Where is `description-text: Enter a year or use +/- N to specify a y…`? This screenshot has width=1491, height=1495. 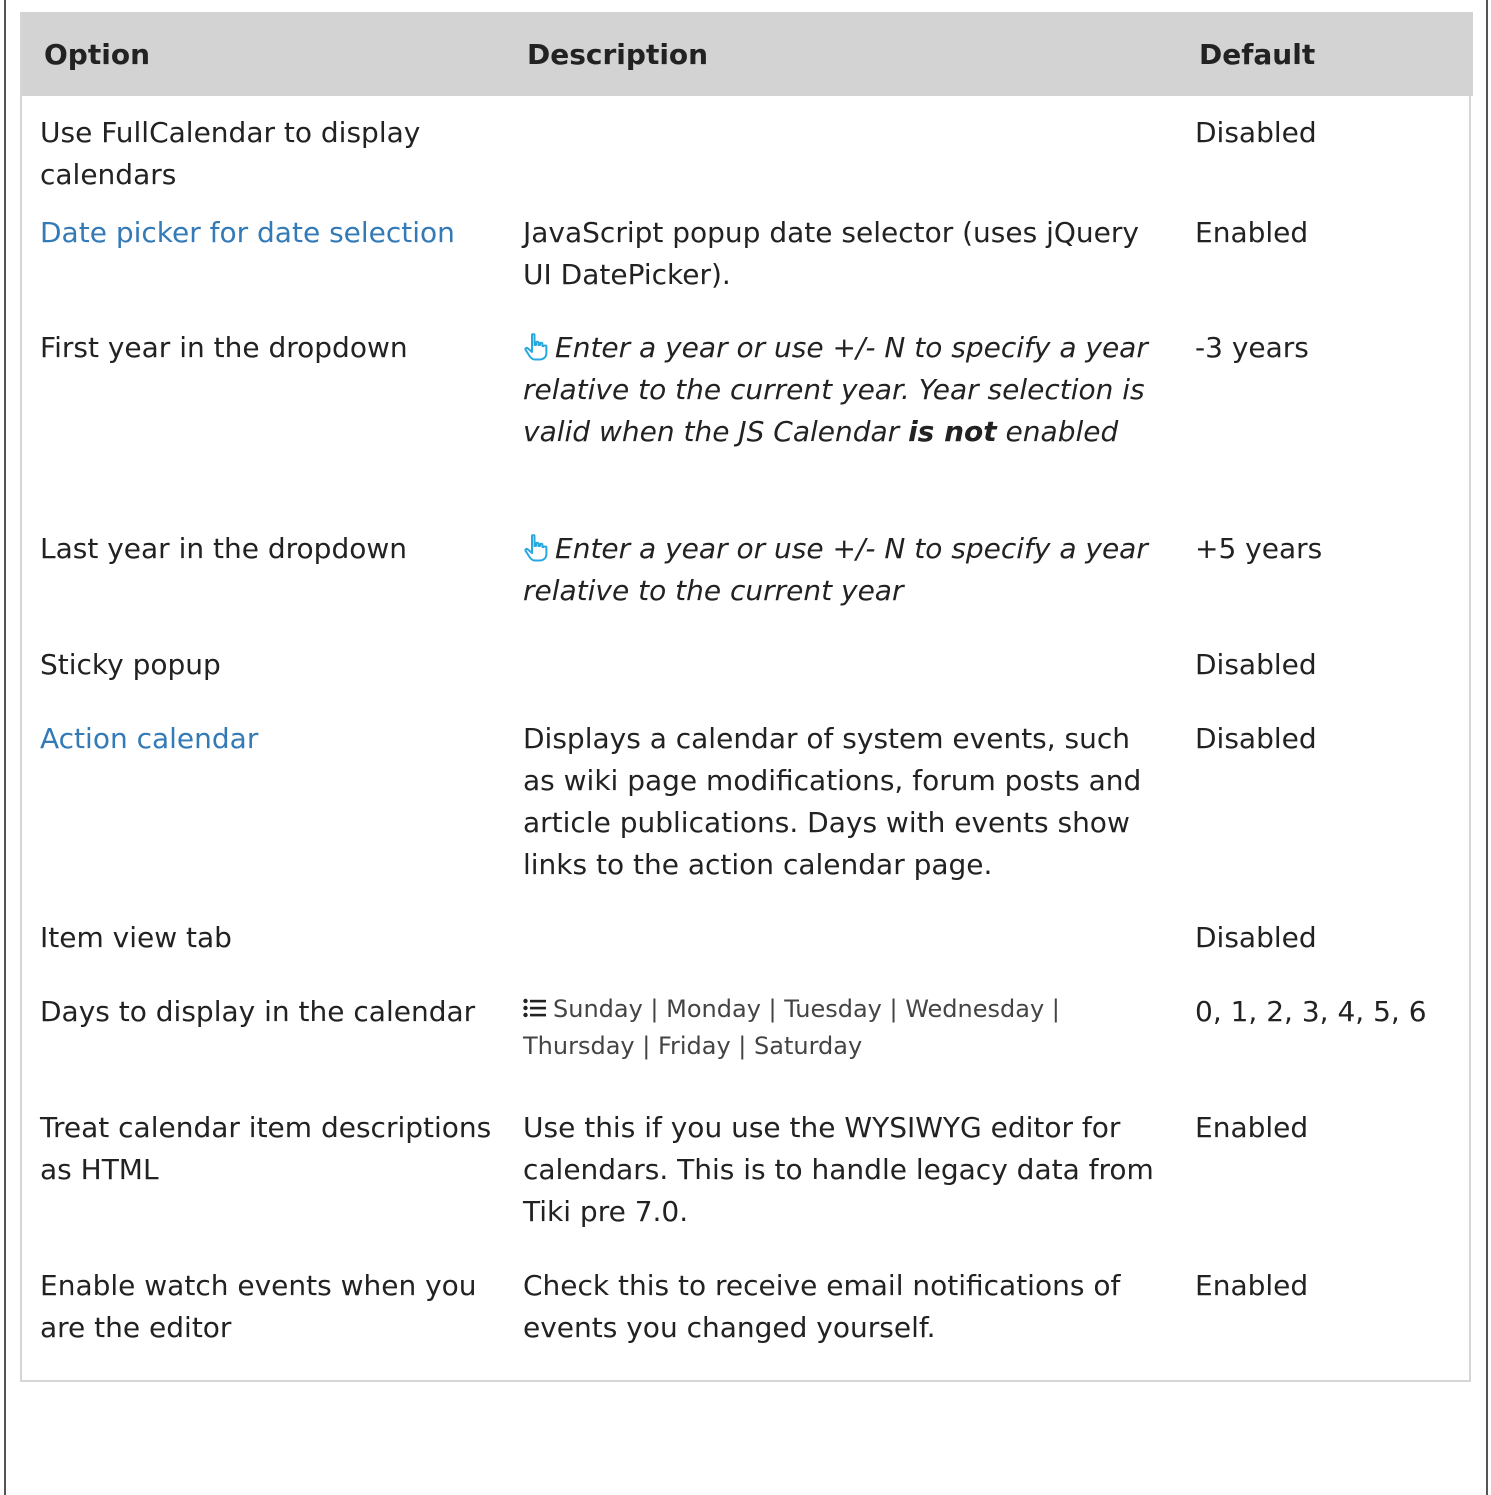 description-text: Enter a year or use +/- N to specify a y… is located at coordinates (835, 569).